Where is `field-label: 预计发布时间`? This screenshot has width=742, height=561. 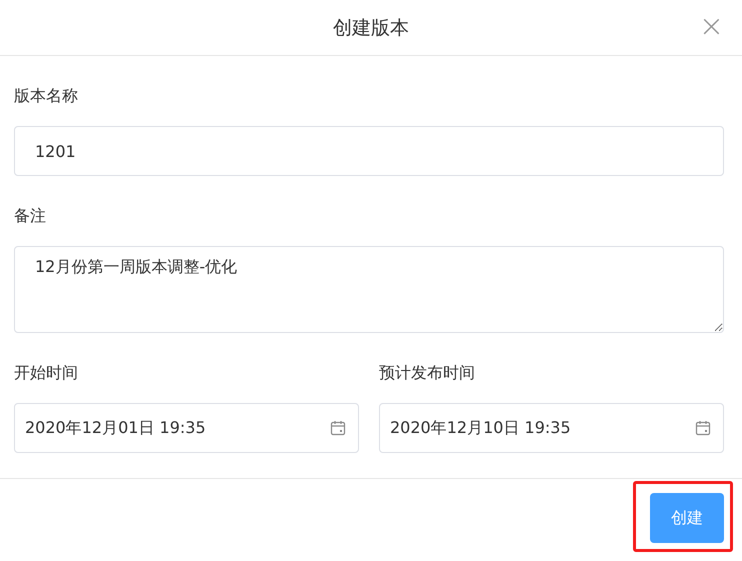 field-label: 预计发布时间 is located at coordinates (427, 373).